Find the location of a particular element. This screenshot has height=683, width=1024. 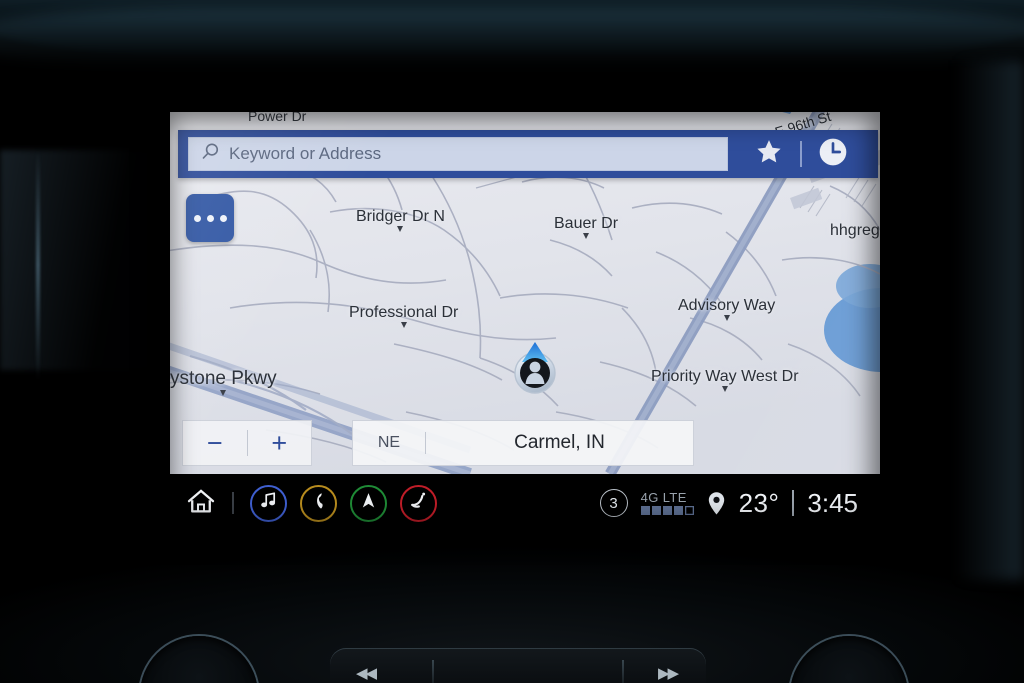

navigation-button is located at coordinates (368, 503).